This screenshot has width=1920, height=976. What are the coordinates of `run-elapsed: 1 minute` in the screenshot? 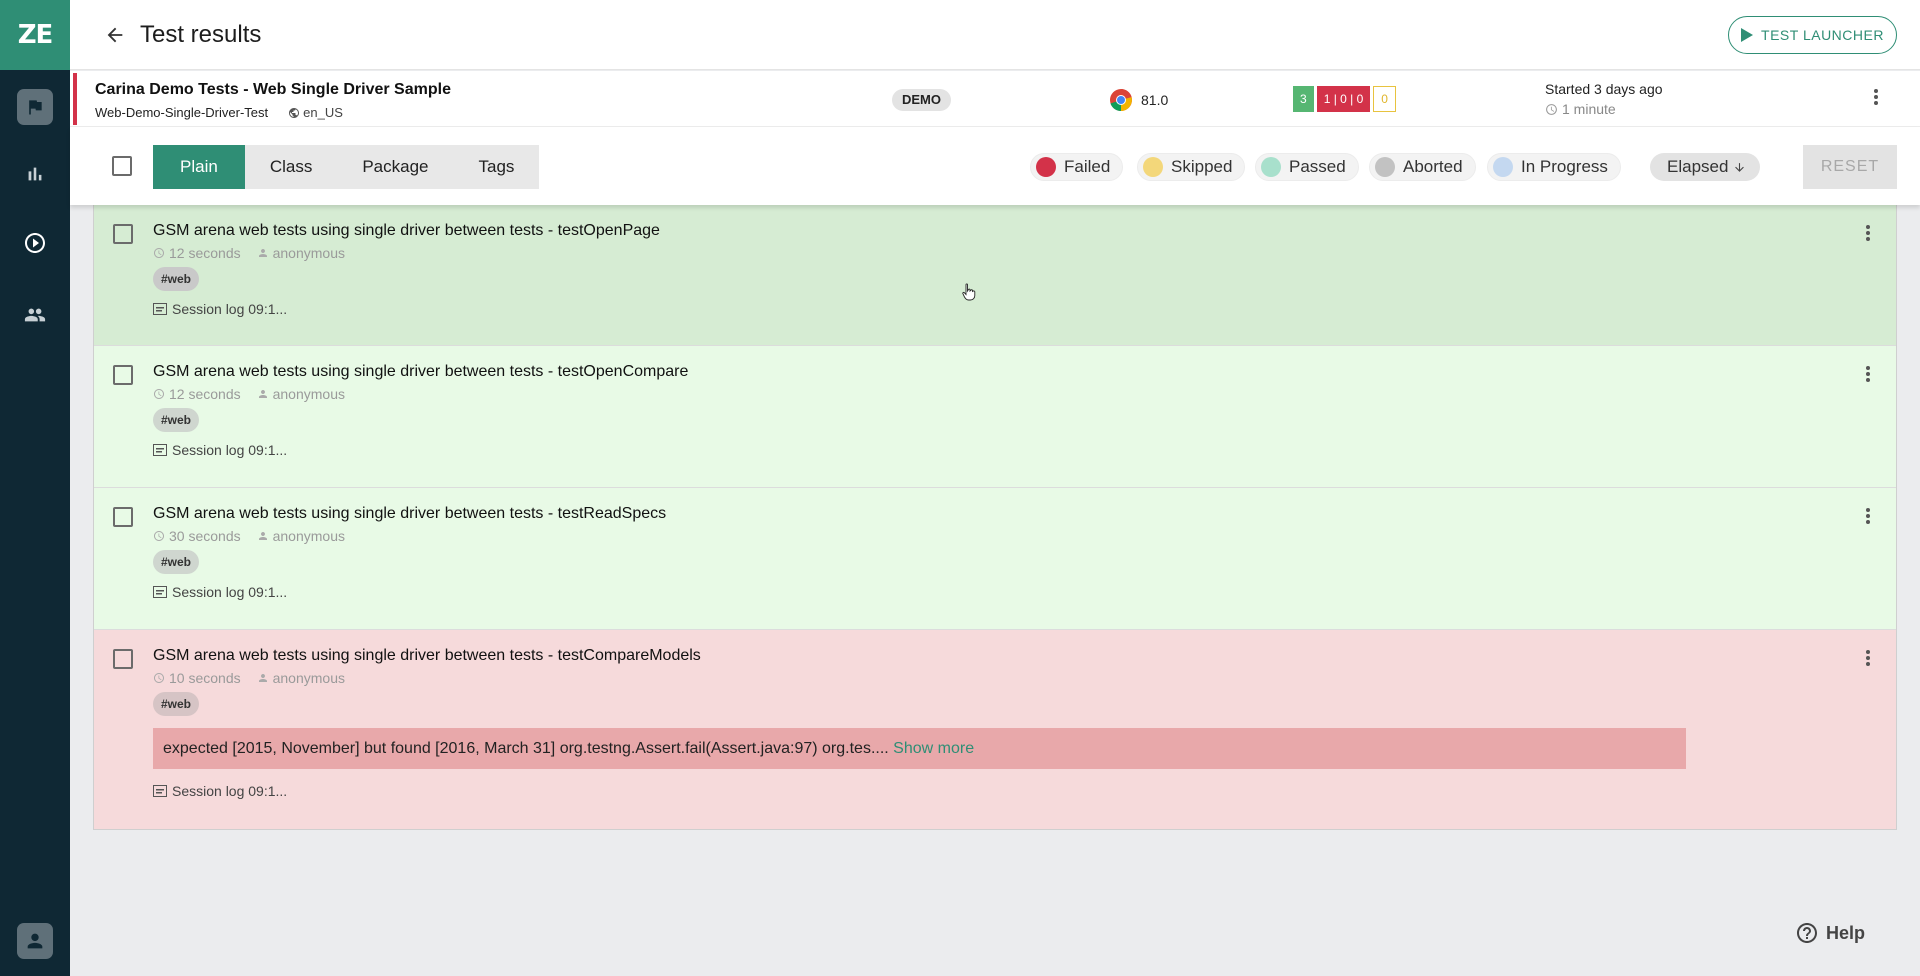 It's located at (1580, 109).